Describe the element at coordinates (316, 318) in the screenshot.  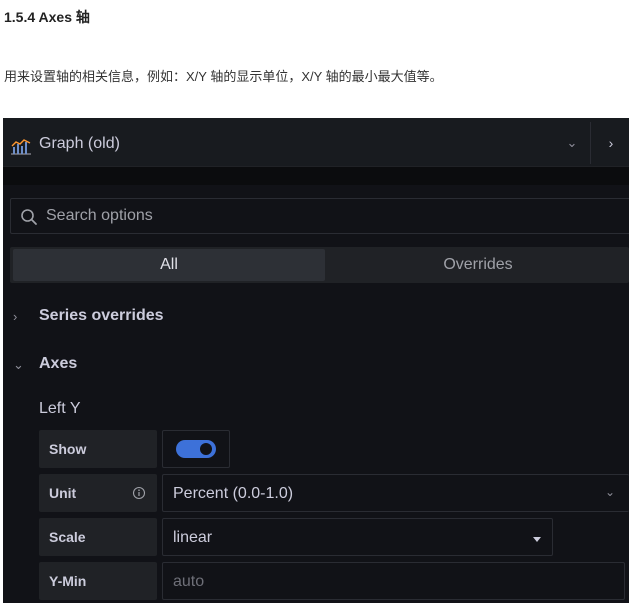
I see `section-series-overrides: › Series overrides` at that location.